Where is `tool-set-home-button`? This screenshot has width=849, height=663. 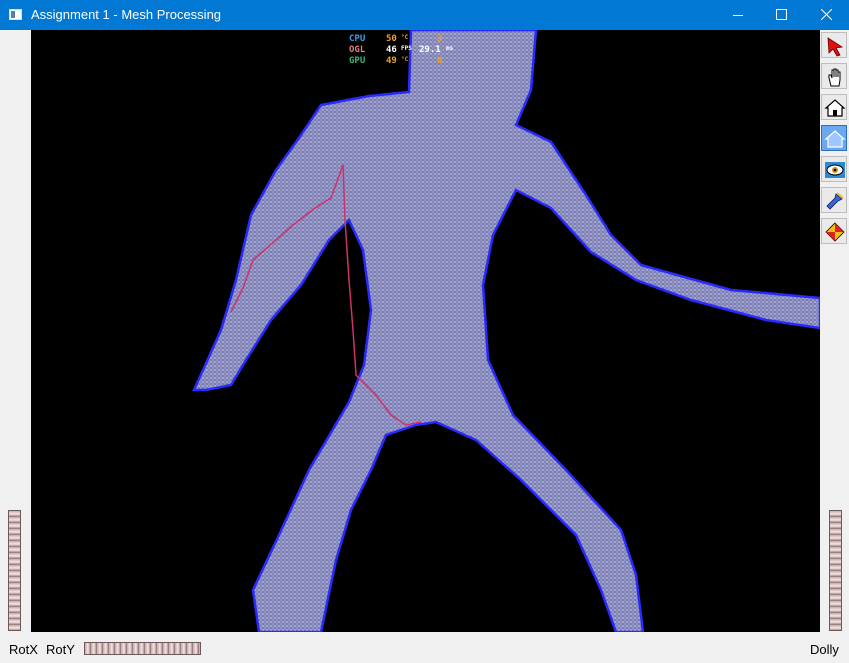
tool-set-home-button is located at coordinates (834, 138).